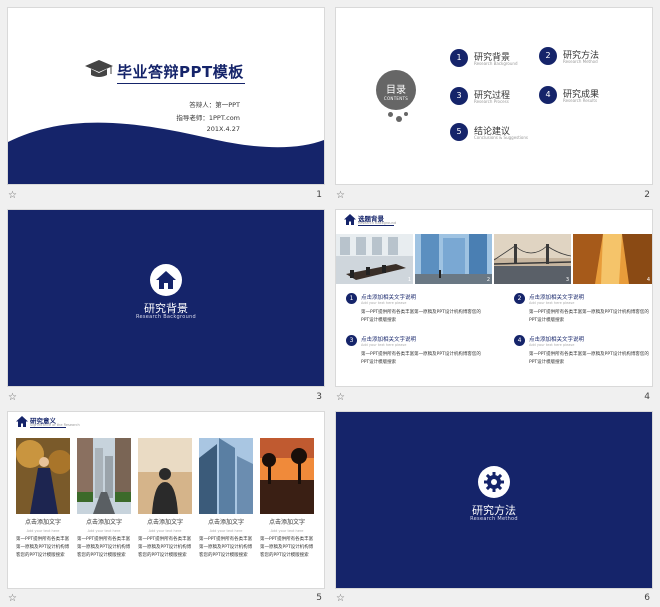  What do you see at coordinates (647, 598) in the screenshot?
I see `slide-number: 6` at bounding box center [647, 598].